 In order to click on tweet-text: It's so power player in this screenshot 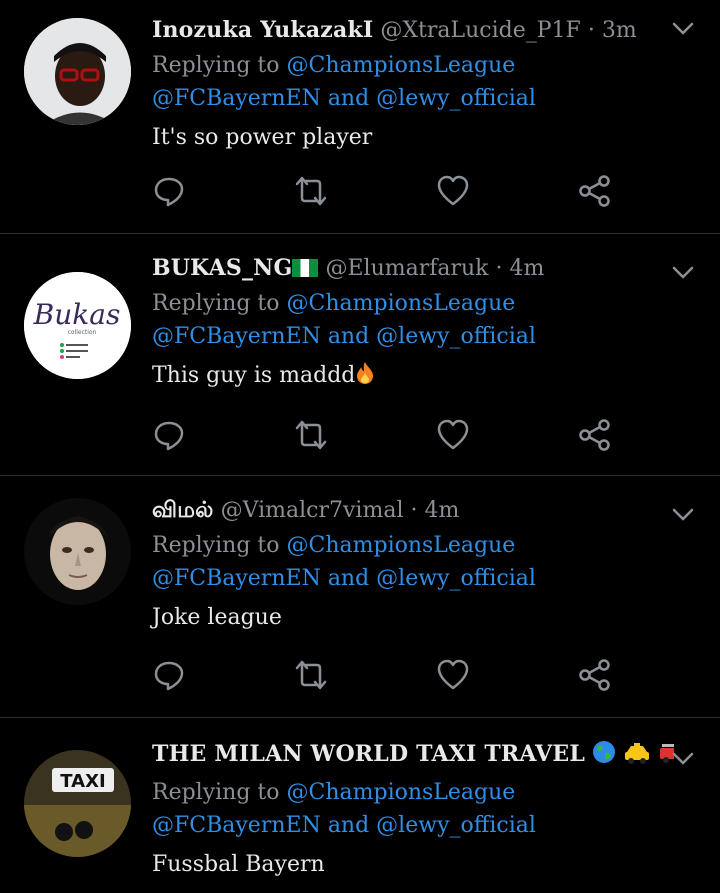, I will do `click(262, 137)`.